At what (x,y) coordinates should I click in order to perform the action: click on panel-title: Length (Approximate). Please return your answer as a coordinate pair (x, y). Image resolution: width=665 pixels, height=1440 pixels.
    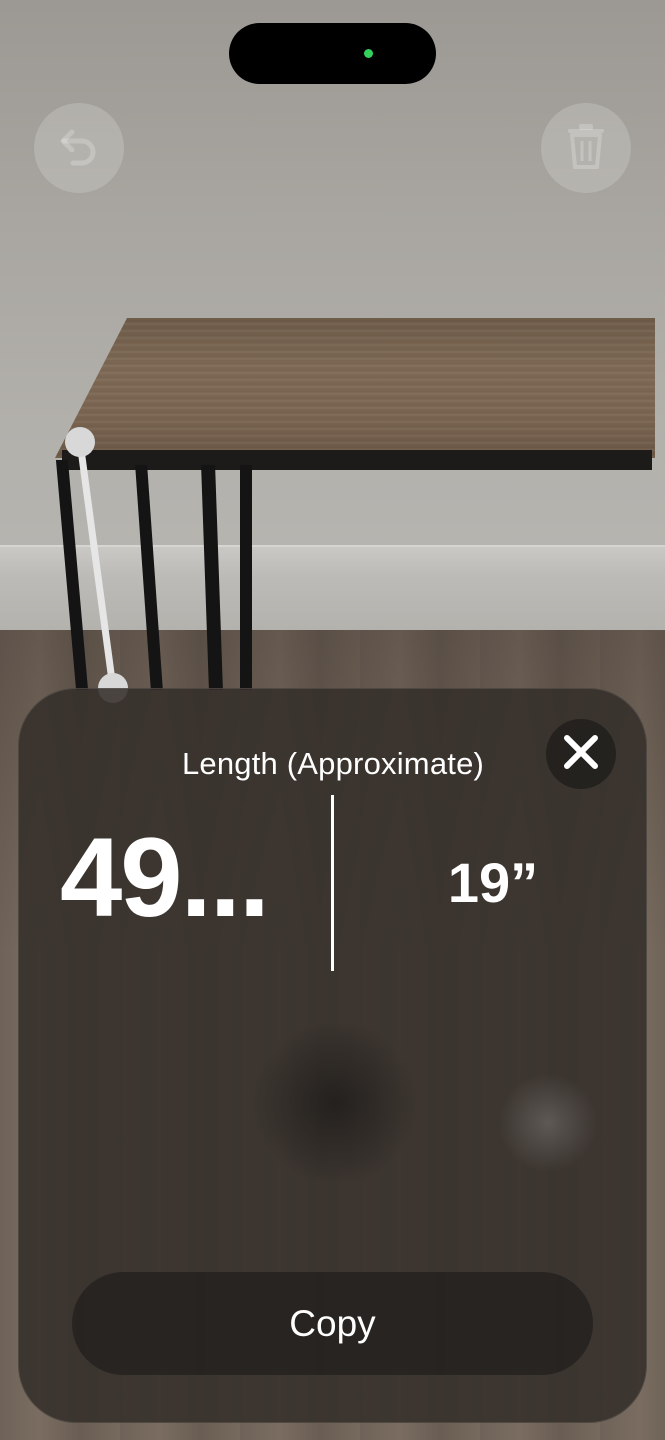
    Looking at the image, I should click on (333, 763).